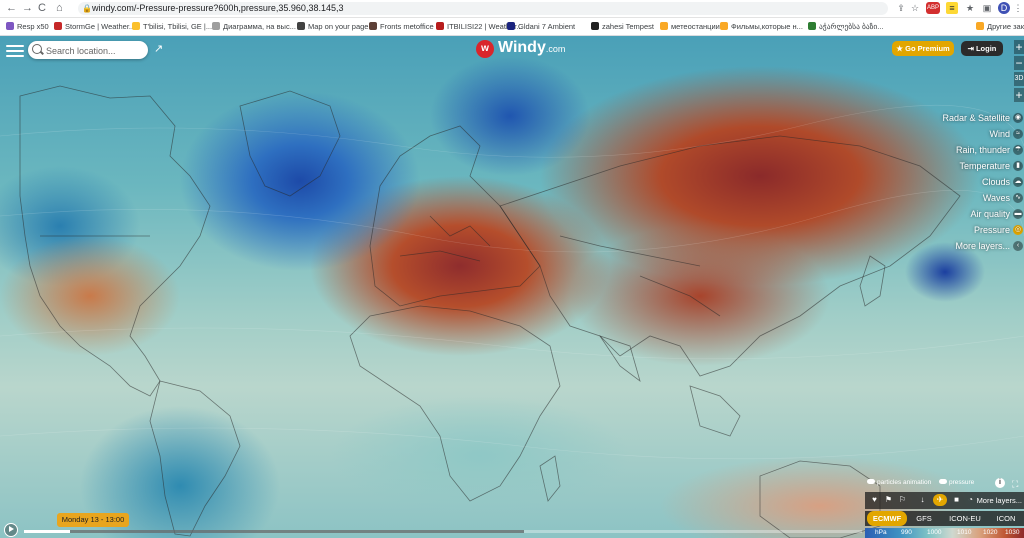  What do you see at coordinates (915, 8) in the screenshot?
I see `bookmark-star-icon: ☆` at bounding box center [915, 8].